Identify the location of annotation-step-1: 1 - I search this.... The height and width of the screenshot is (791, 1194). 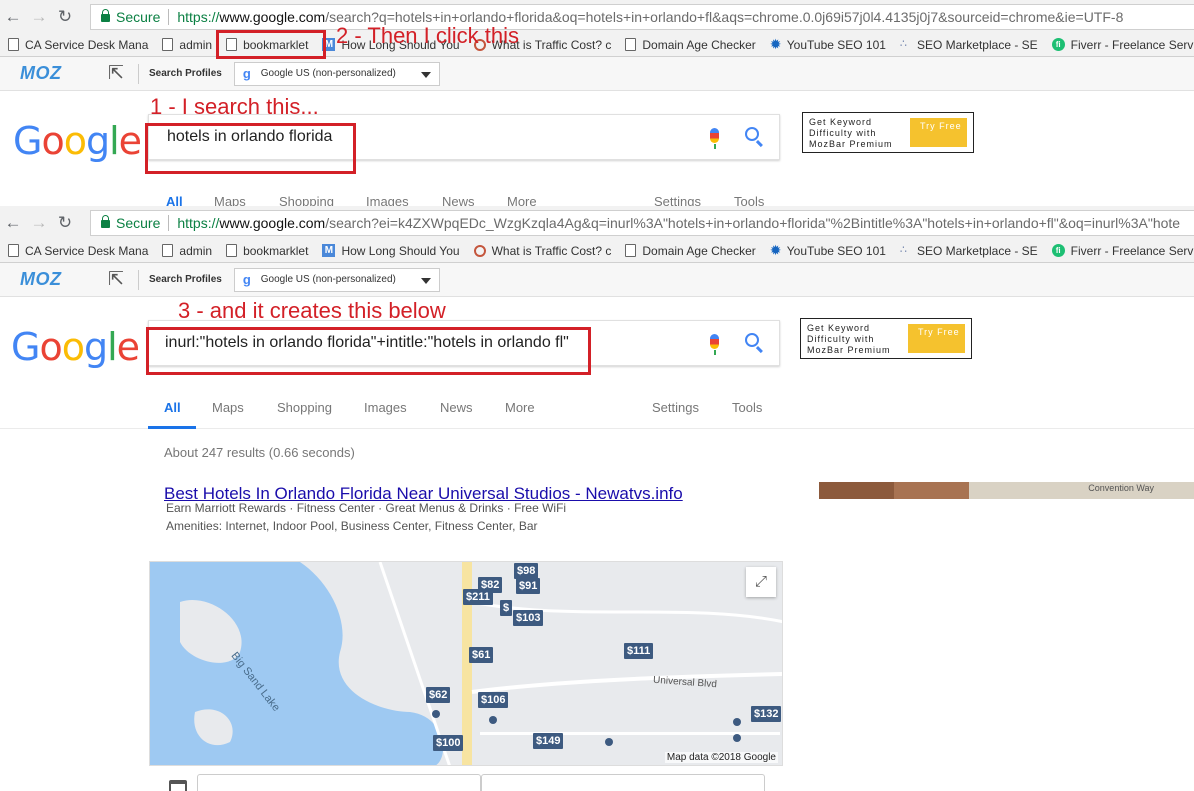
(234, 106).